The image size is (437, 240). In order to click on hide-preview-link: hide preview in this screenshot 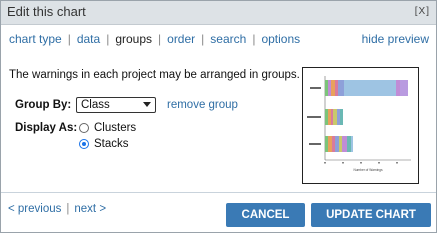, I will do `click(395, 39)`.